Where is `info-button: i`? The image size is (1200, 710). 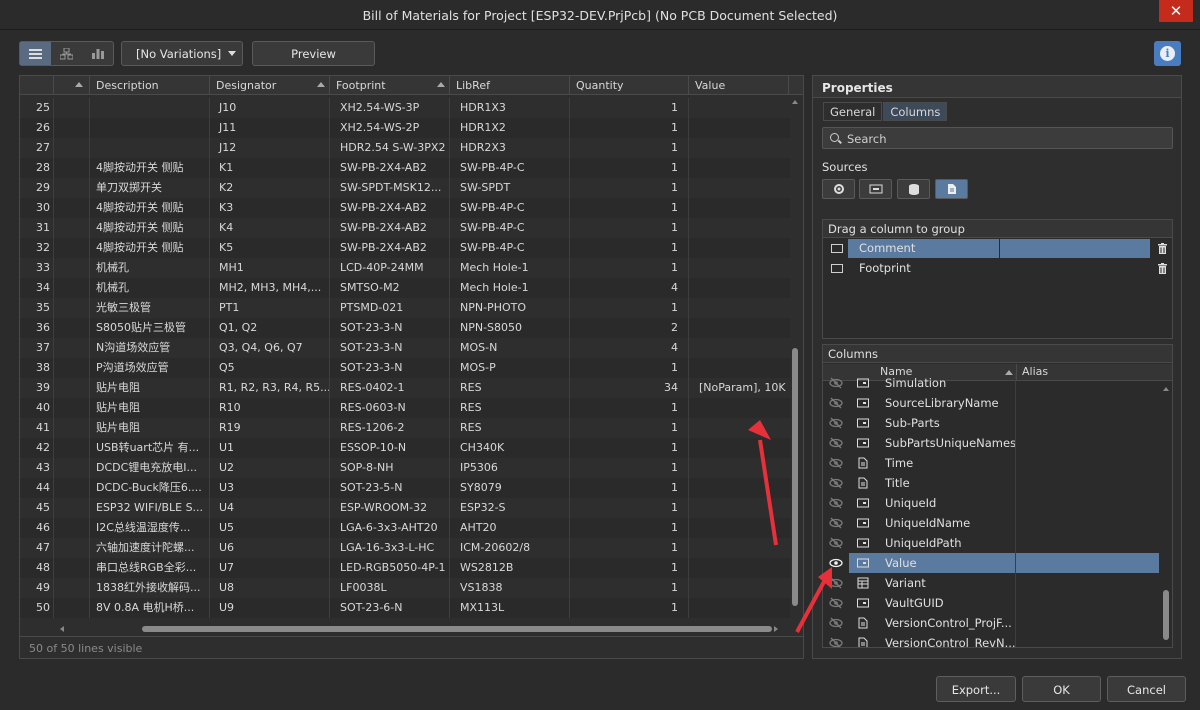 info-button: i is located at coordinates (1167, 53).